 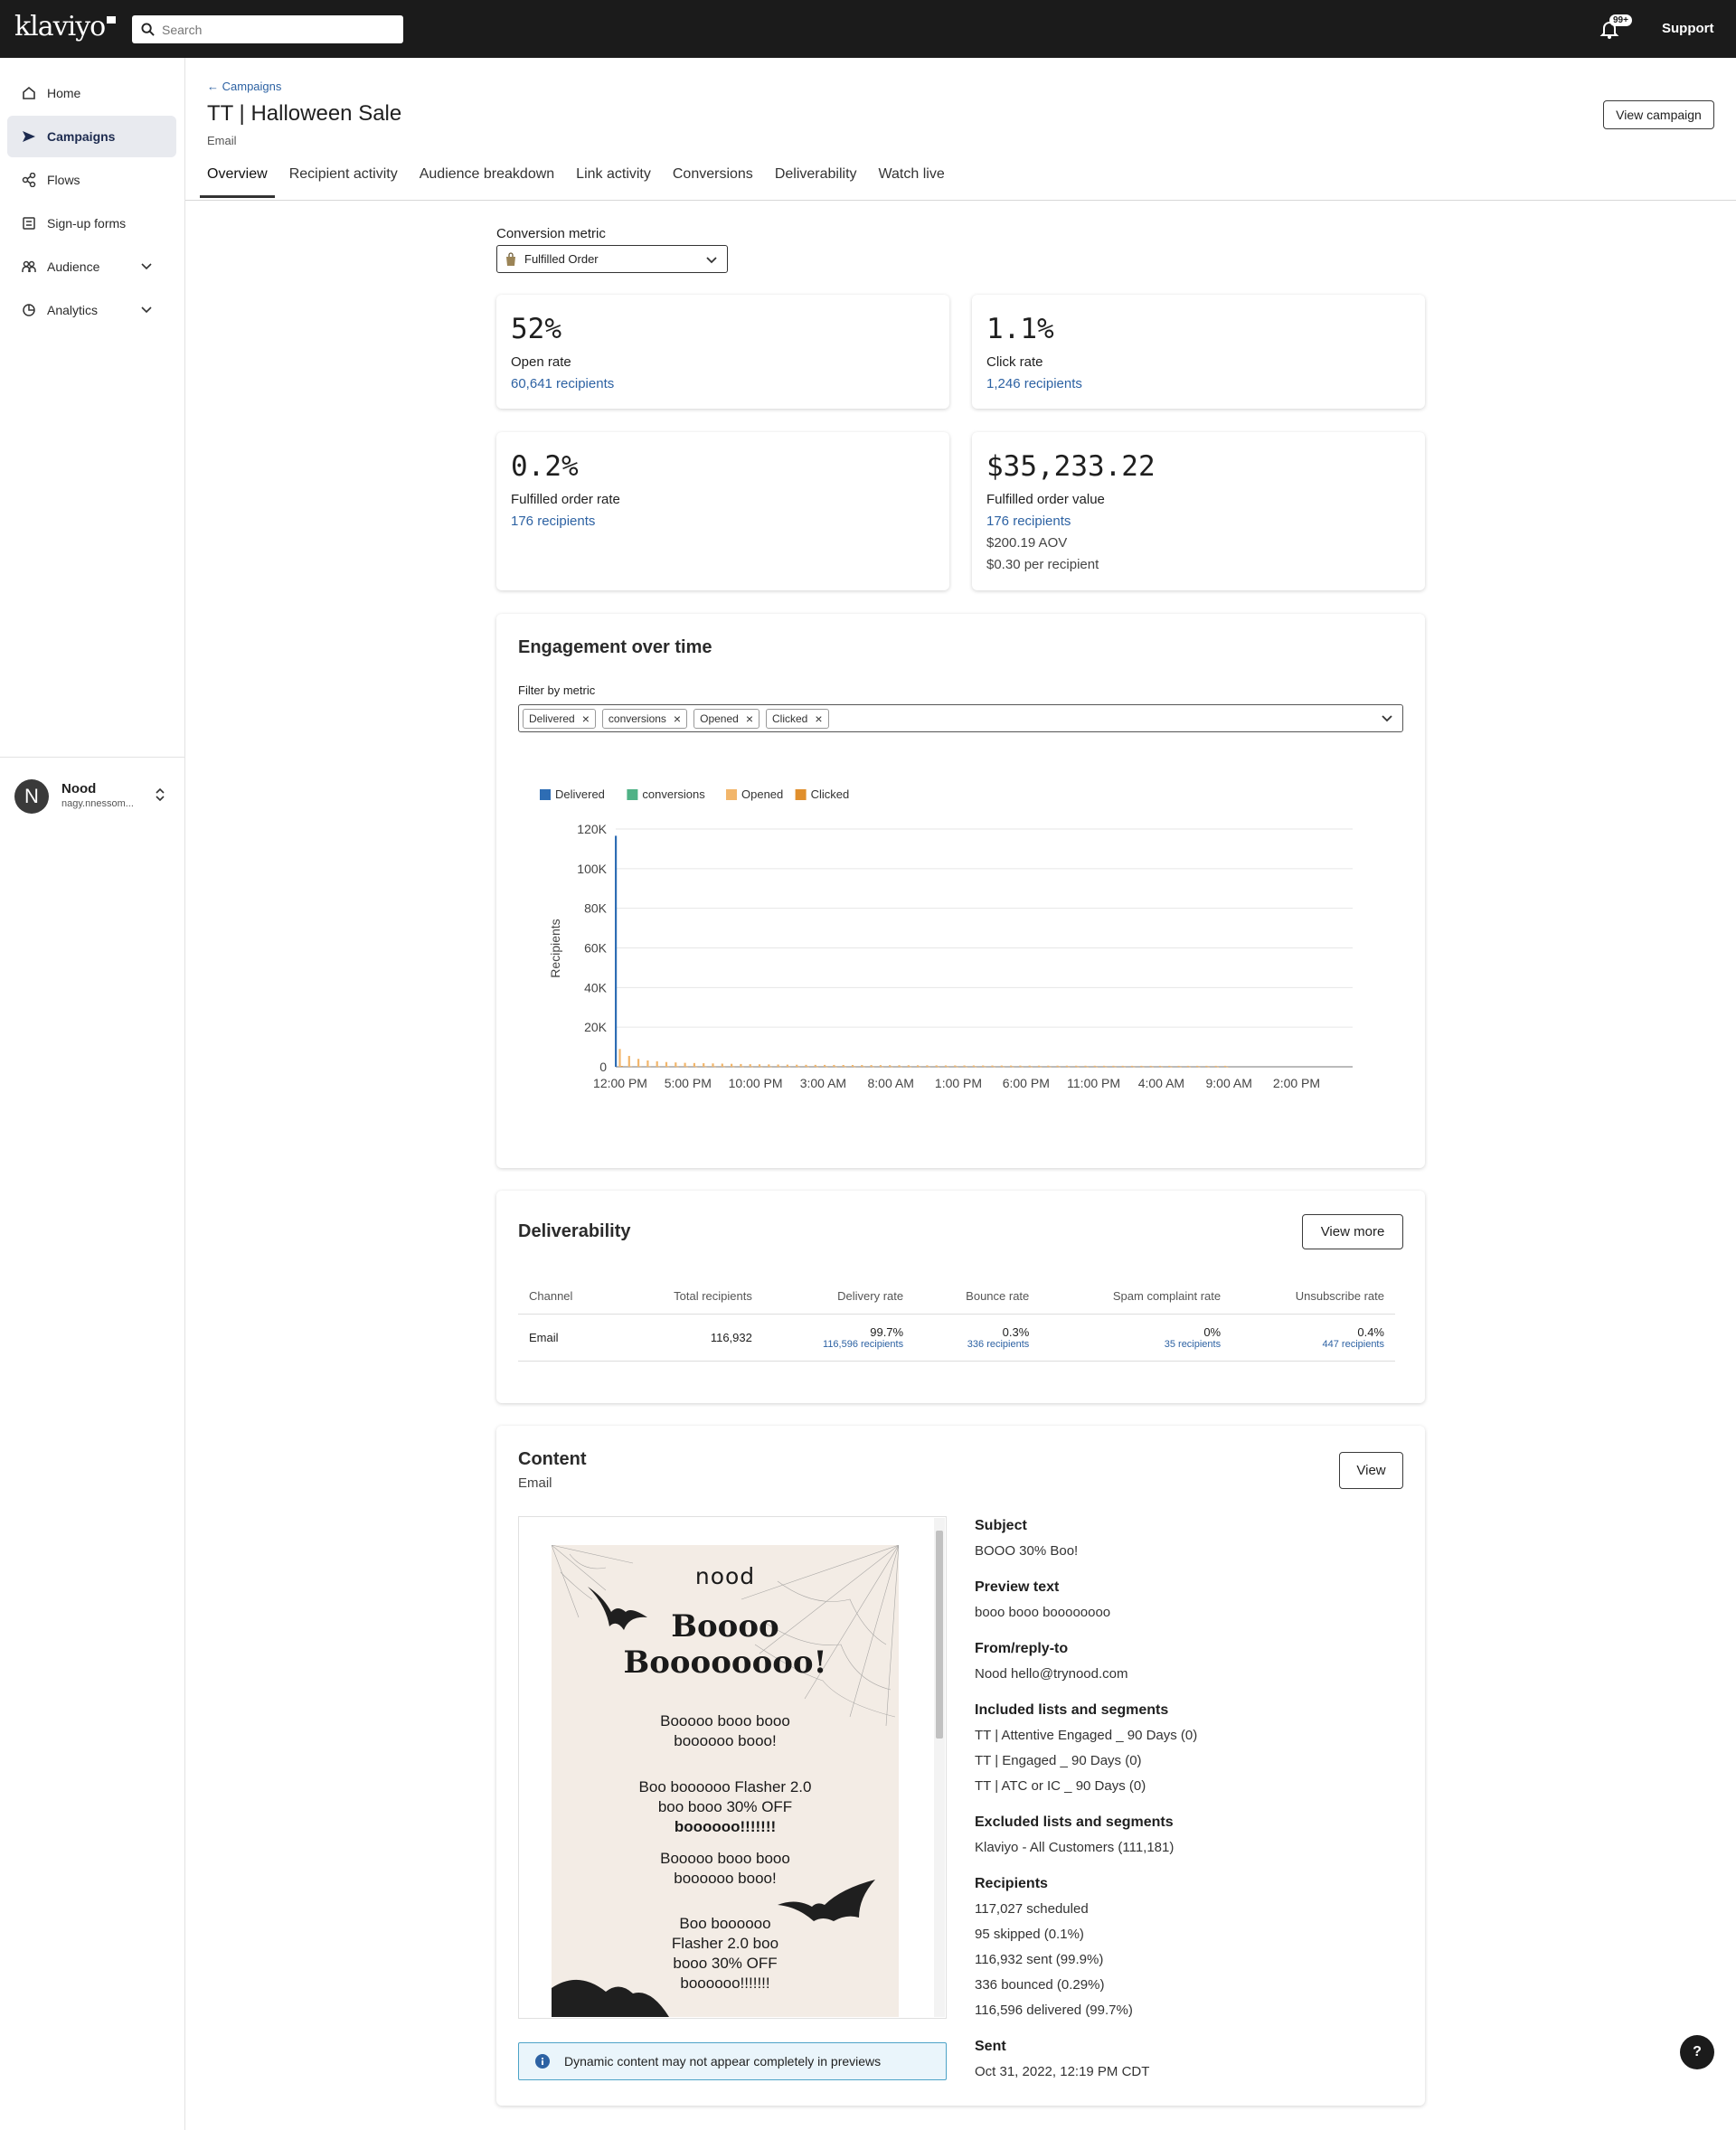 I want to click on column-header: Spam complaint rate, so click(x=1136, y=1297).